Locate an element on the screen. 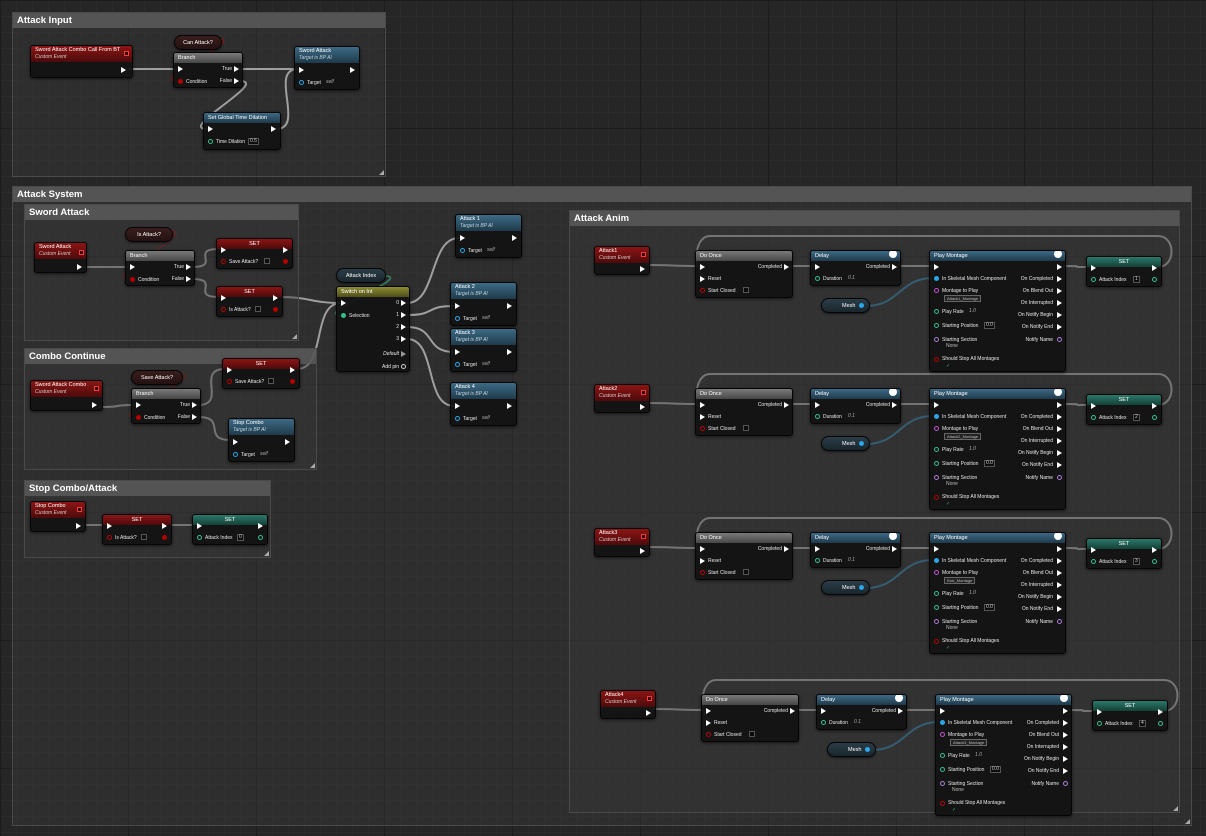 This screenshot has width=1206, height=836. montage-pin is located at coordinates (936, 572).